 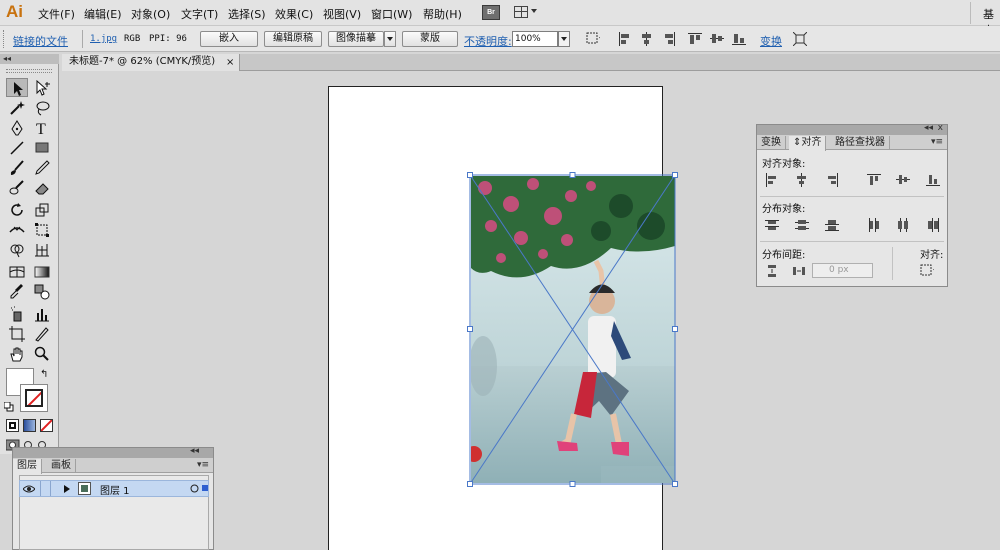 I want to click on document-tab: 未标题-7* @ 62% (CMYK/预览) ×, so click(x=151, y=62).